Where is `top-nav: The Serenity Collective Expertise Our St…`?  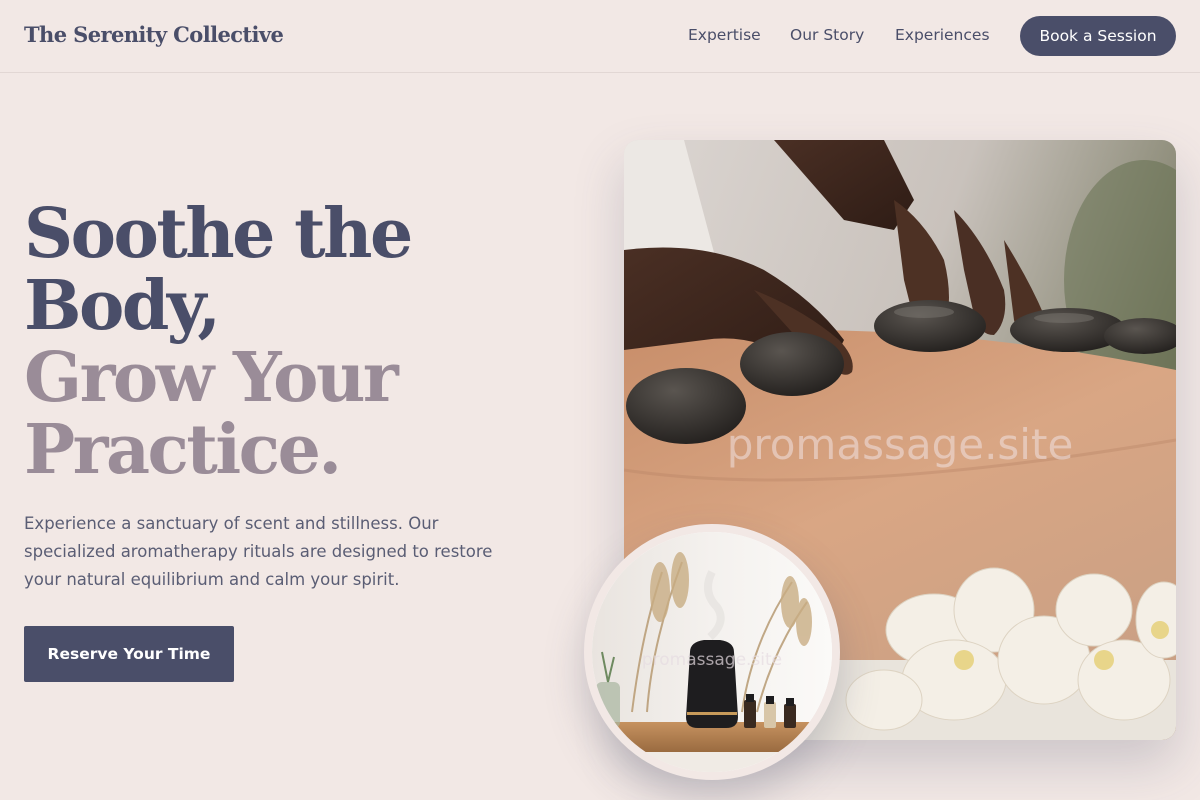 top-nav: The Serenity Collective Expertise Our St… is located at coordinates (600, 36).